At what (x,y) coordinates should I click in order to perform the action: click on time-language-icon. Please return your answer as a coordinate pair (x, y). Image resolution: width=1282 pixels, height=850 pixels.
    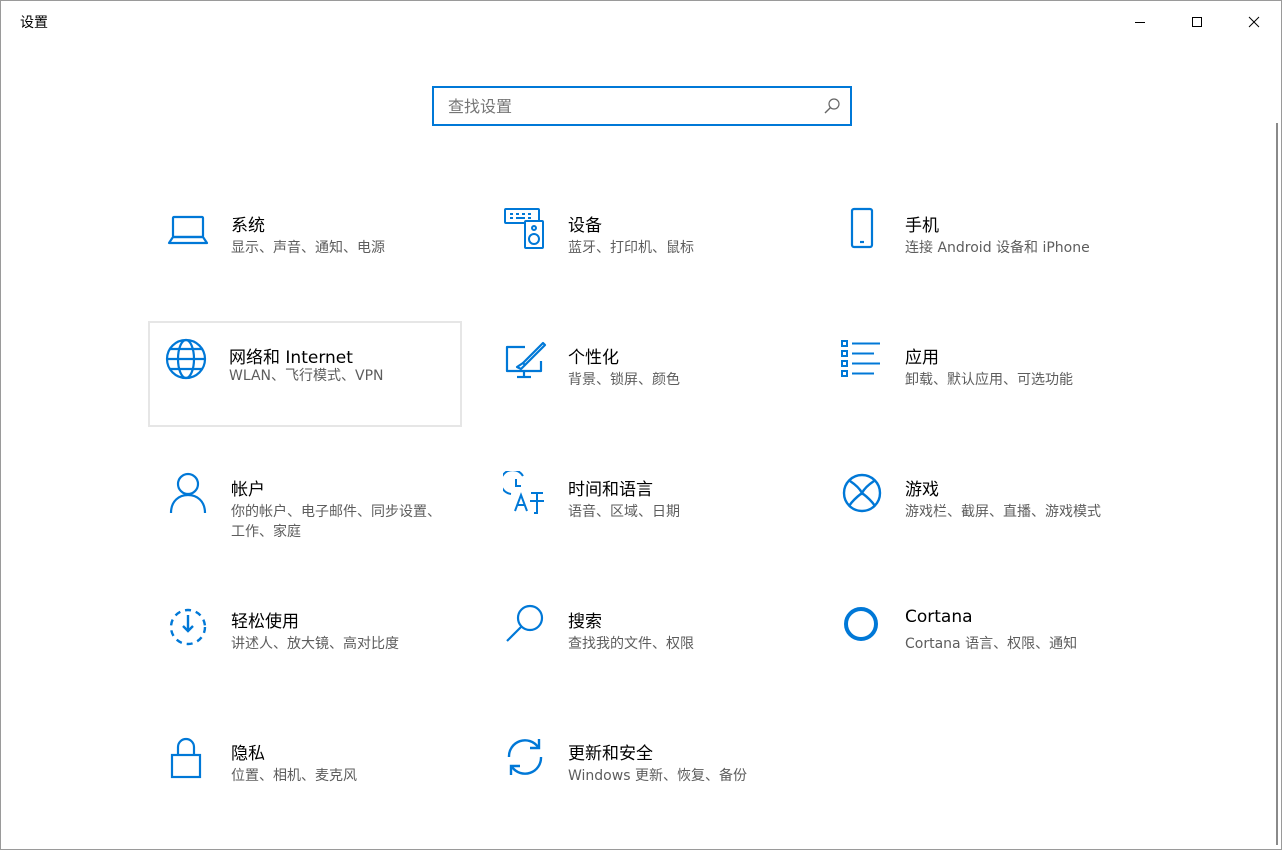
    Looking at the image, I should click on (525, 493).